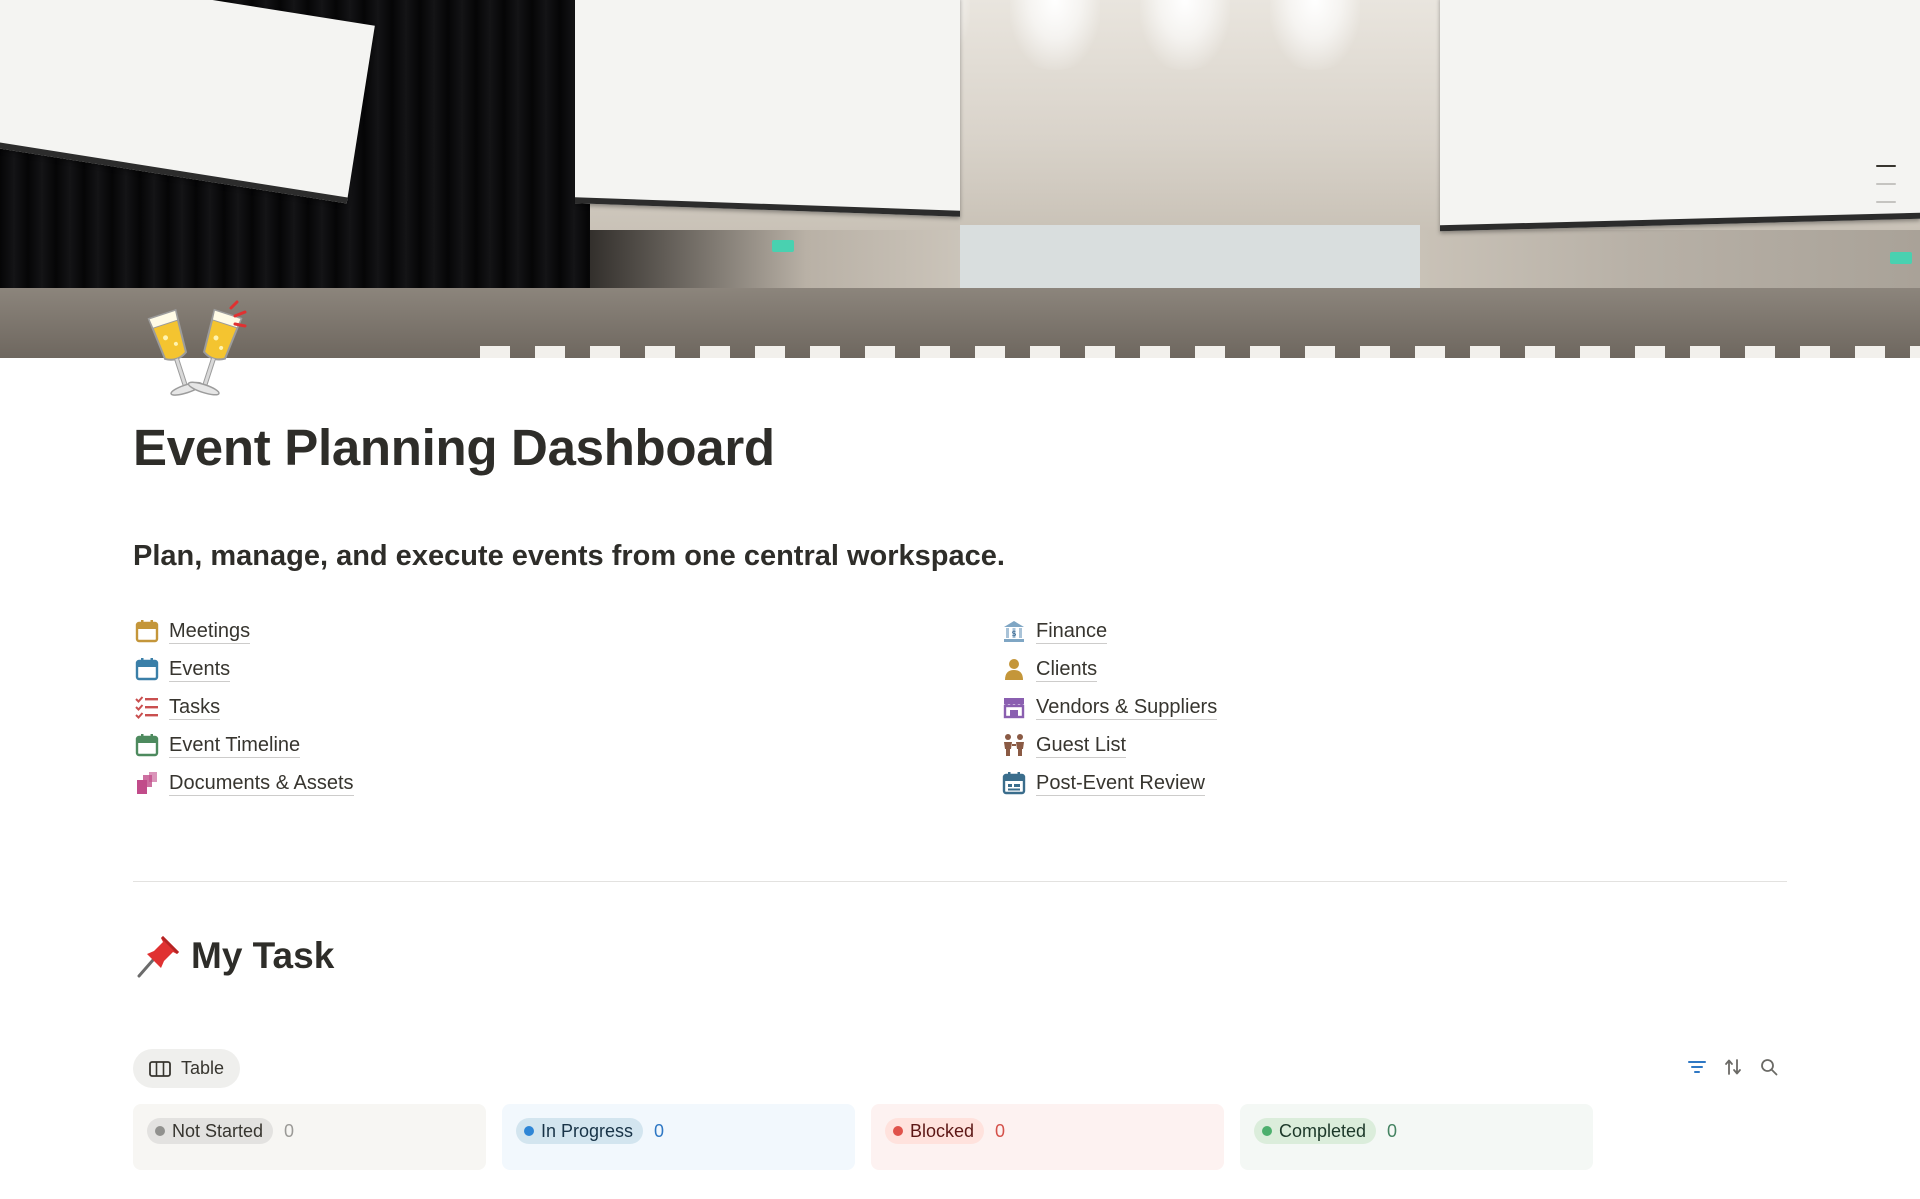 The height and width of the screenshot is (1199, 1920). I want to click on link-label: Vendors & Suppliers, so click(1127, 707).